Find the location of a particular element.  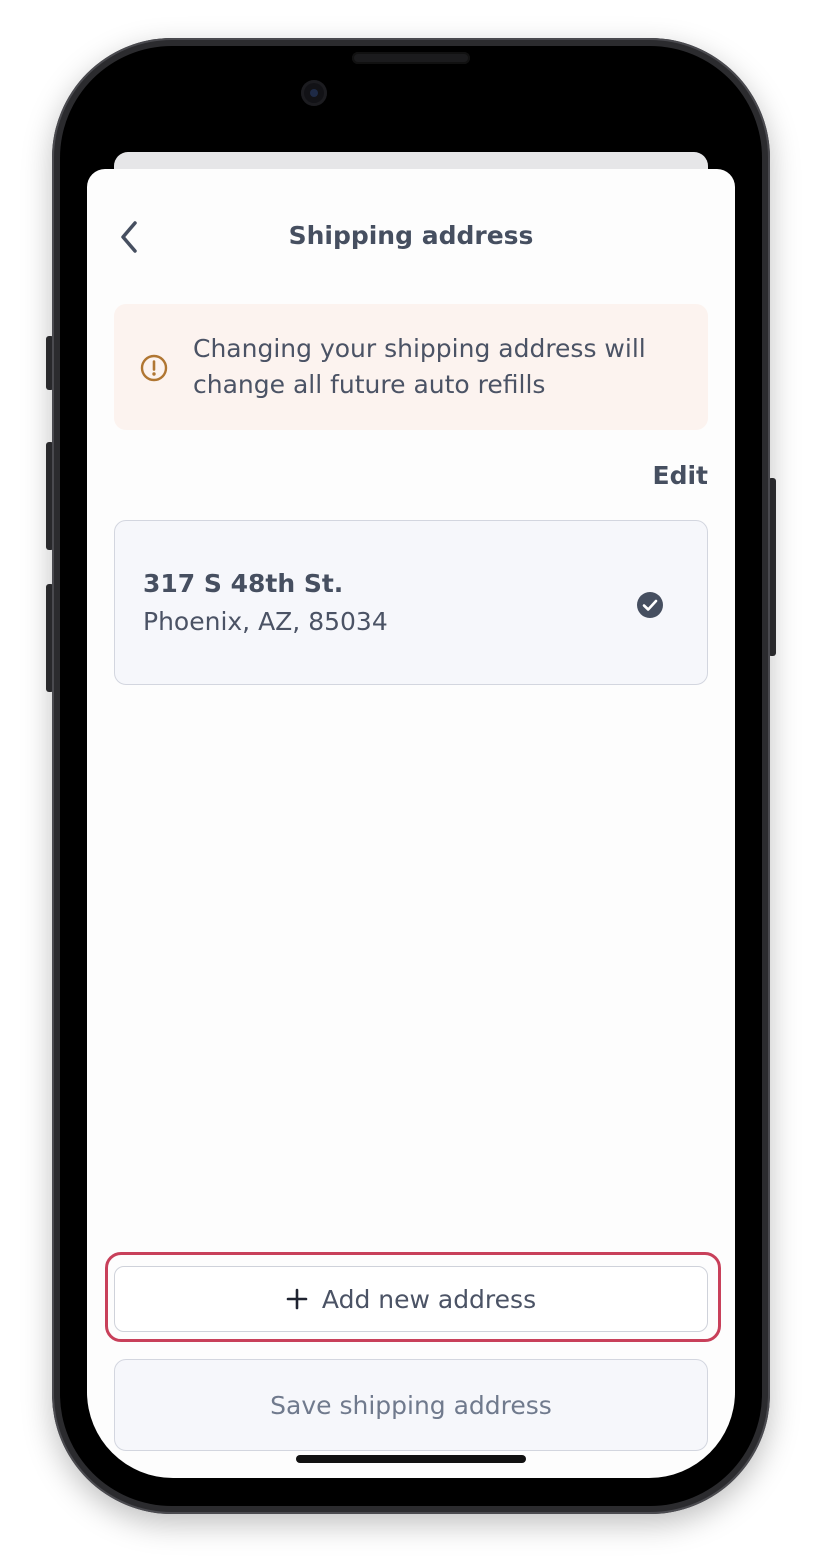

add-new-address-label: Add new address is located at coordinates (429, 1299).